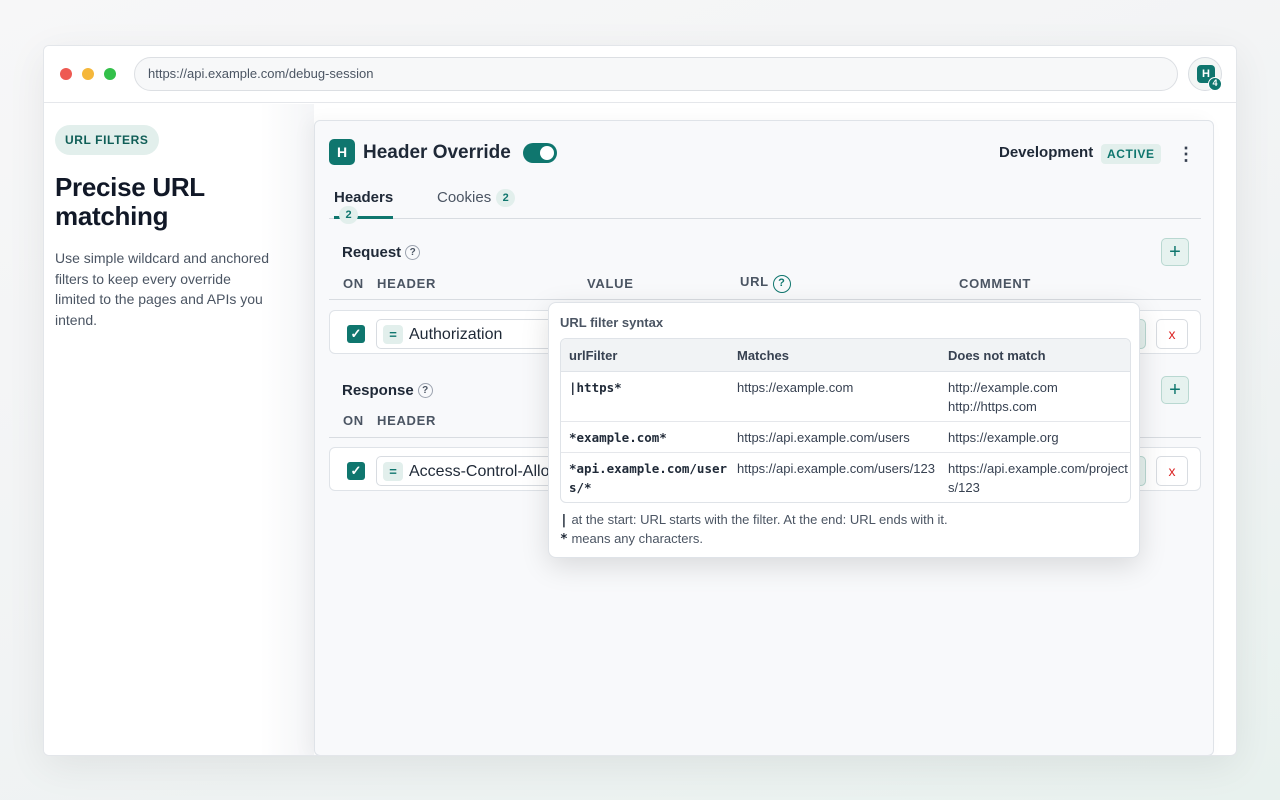 This screenshot has width=1280, height=800. What do you see at coordinates (348, 215) in the screenshot?
I see `tab-headers-count: 2` at bounding box center [348, 215].